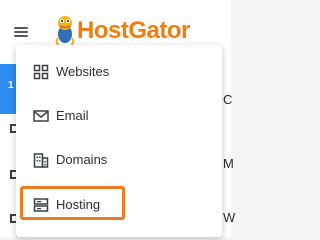 This screenshot has height=240, width=320. Describe the element at coordinates (41, 72) in the screenshot. I see `grid-icon` at that location.